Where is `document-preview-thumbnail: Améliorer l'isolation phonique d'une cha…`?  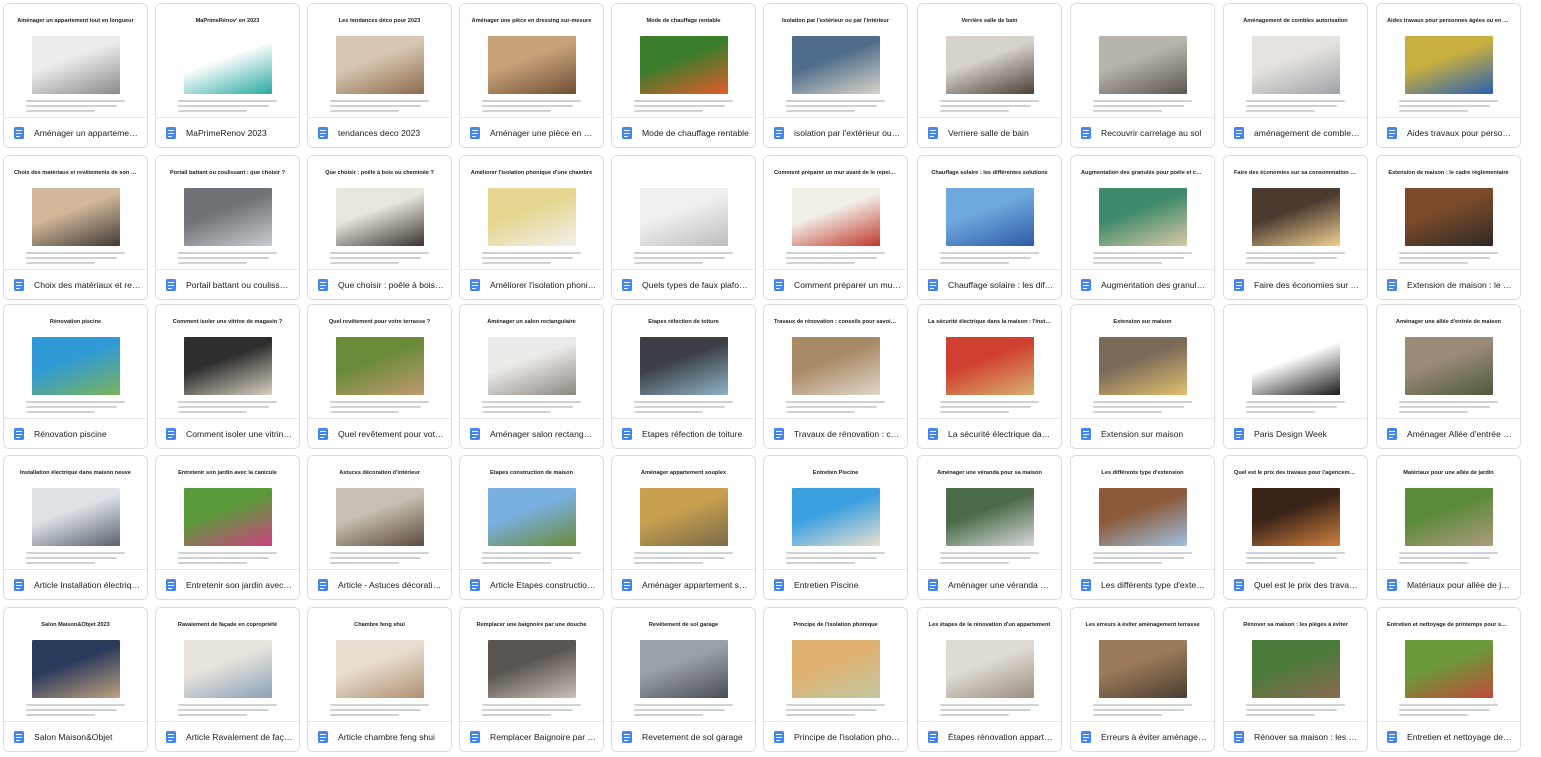
document-preview-thumbnail: Améliorer l'isolation phonique d'une cha… is located at coordinates (531, 212).